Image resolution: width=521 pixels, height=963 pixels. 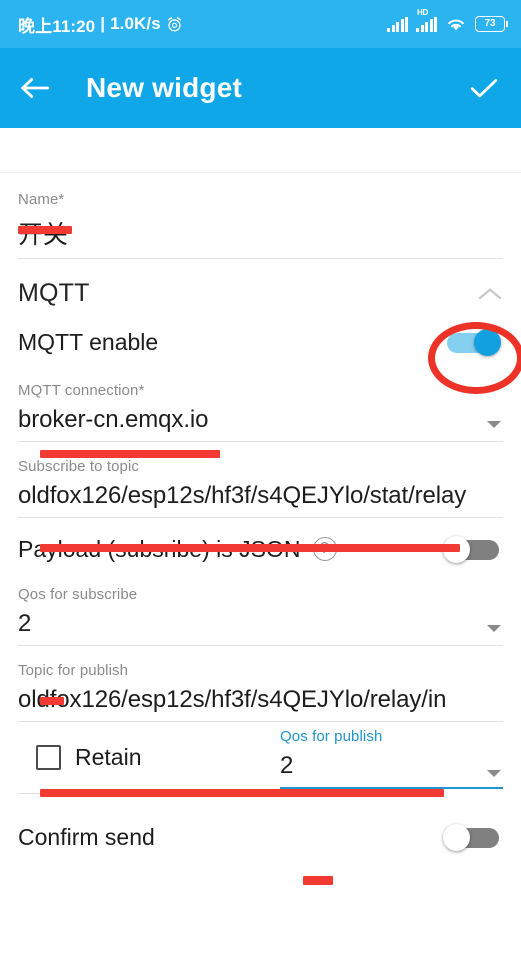 I want to click on mqtt-connection-field: MQTT connection* broker-cn.emqx.io, so click(x=260, y=409).